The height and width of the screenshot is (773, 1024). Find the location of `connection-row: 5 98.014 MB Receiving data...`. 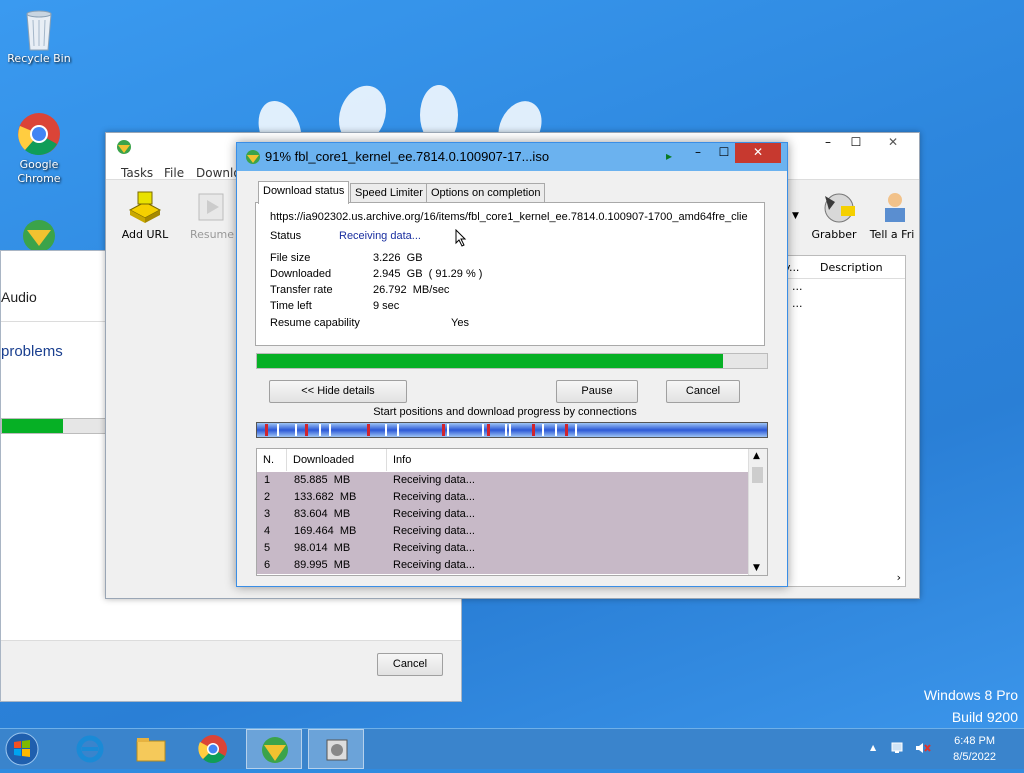

connection-row: 5 98.014 MB Receiving data... is located at coordinates (502, 548).